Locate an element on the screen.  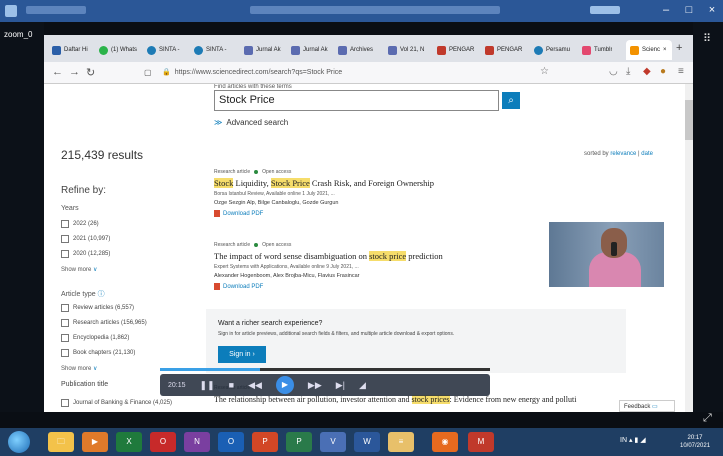
search-input: Stock Price is located at coordinates (356, 100).